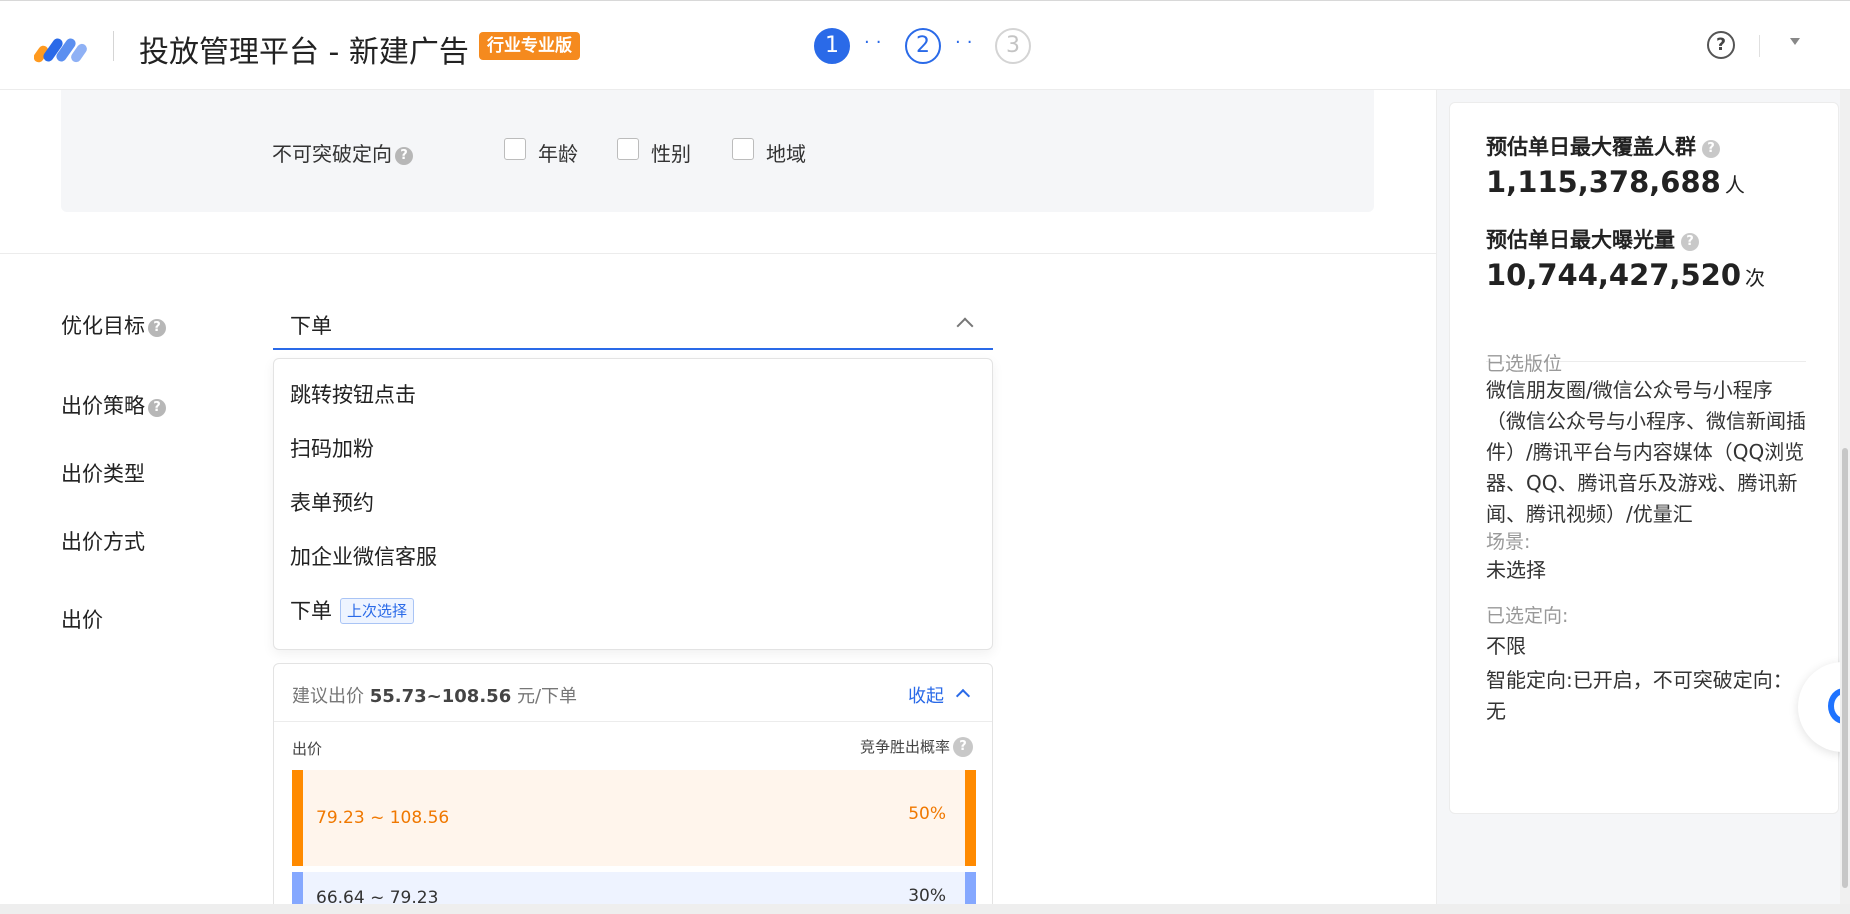  Describe the element at coordinates (1527, 616) in the screenshot. I see `targeting-key: 已选定向:` at that location.